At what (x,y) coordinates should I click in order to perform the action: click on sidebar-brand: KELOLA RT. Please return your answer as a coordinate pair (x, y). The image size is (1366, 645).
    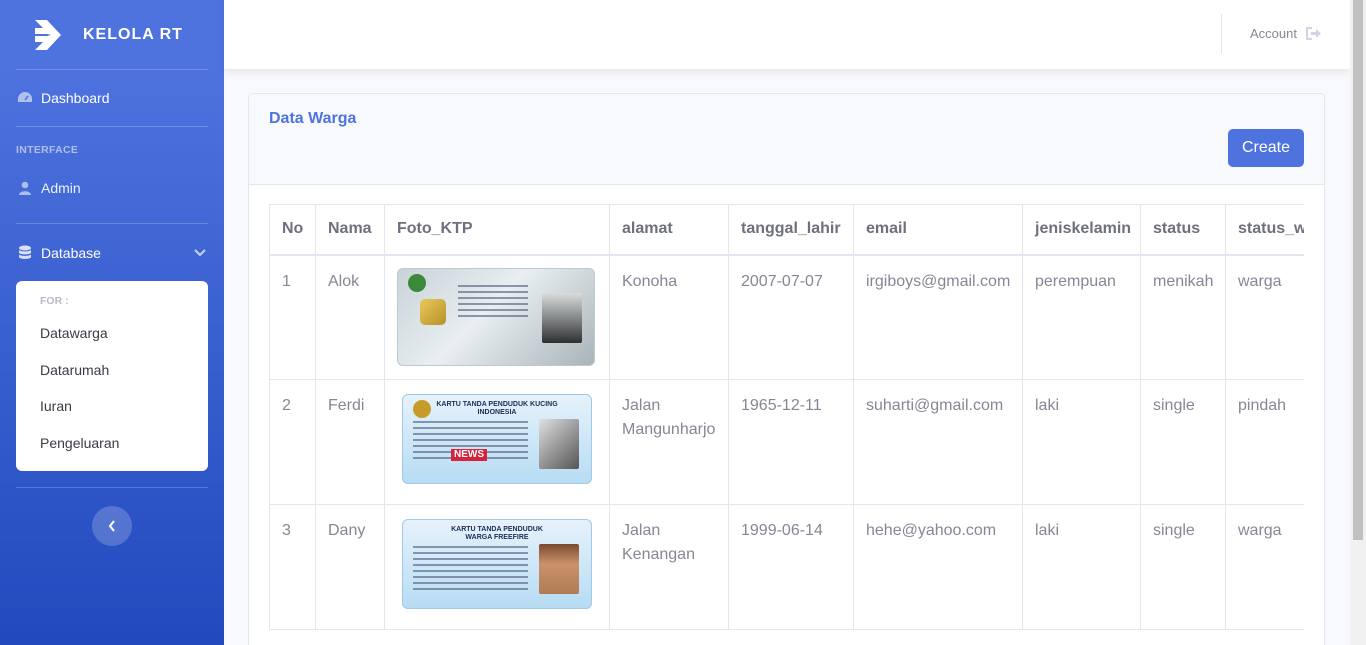
    Looking at the image, I should click on (112, 34).